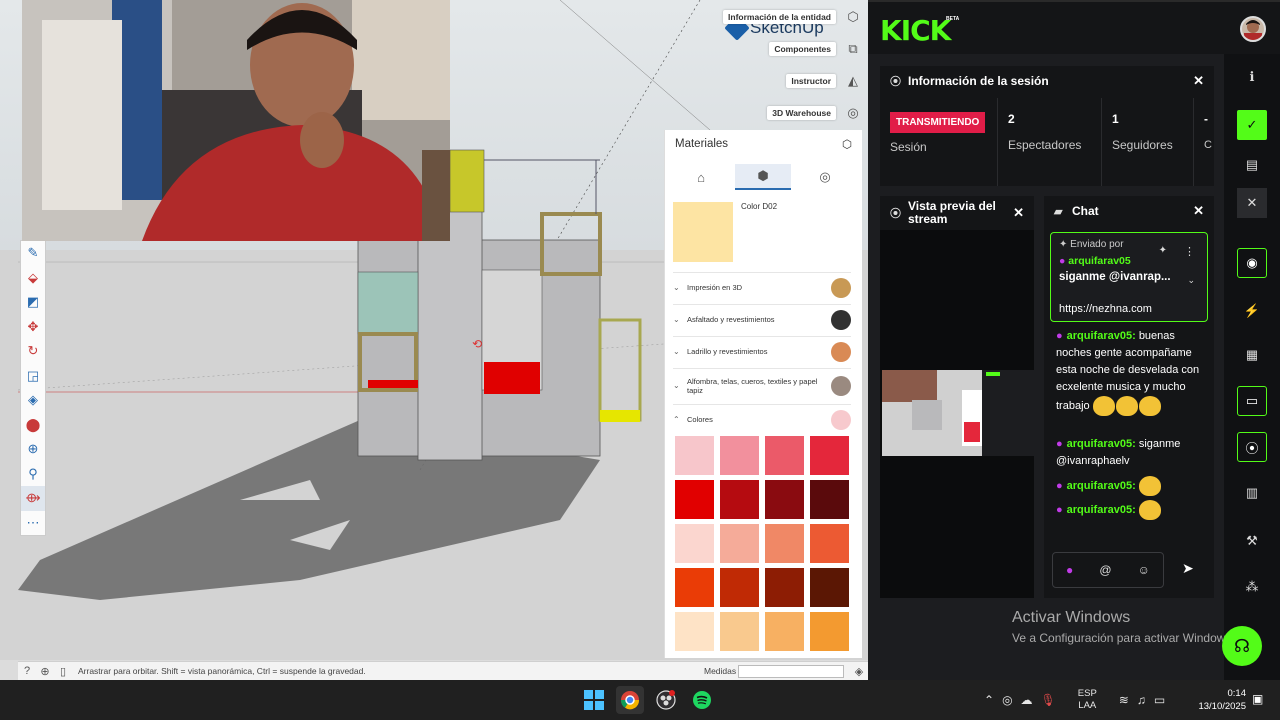 This screenshot has width=1280, height=720. Describe the element at coordinates (1189, 251) in the screenshot. I see `more-options-icon: ⋮` at that location.